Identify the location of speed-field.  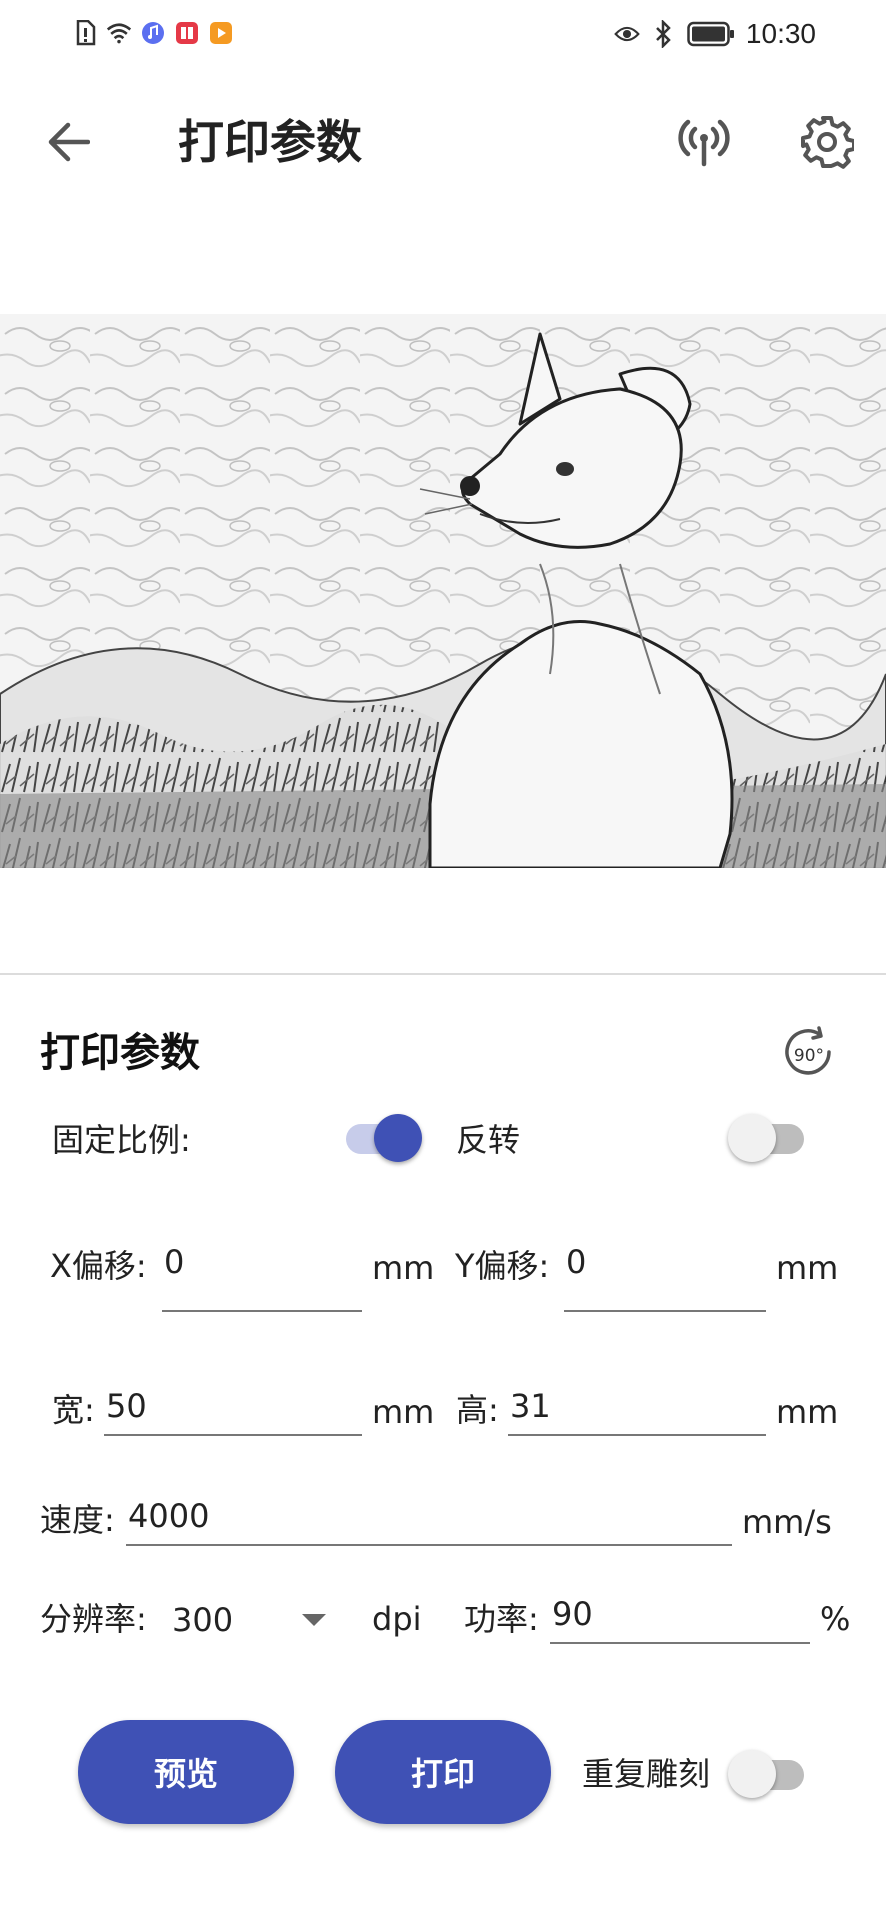
(429, 1517).